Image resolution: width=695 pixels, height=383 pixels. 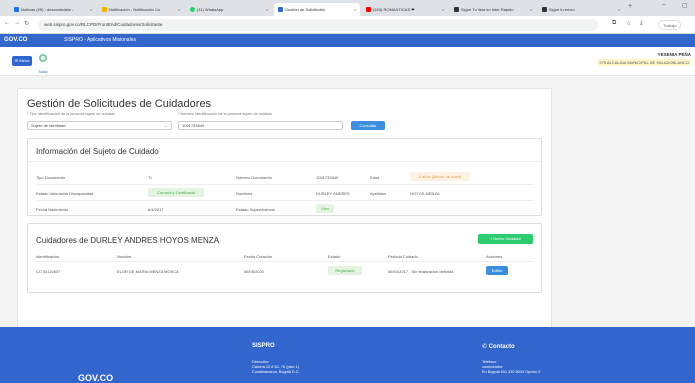 I want to click on age-badge: 6 años (Menor de edad), so click(x=440, y=176).